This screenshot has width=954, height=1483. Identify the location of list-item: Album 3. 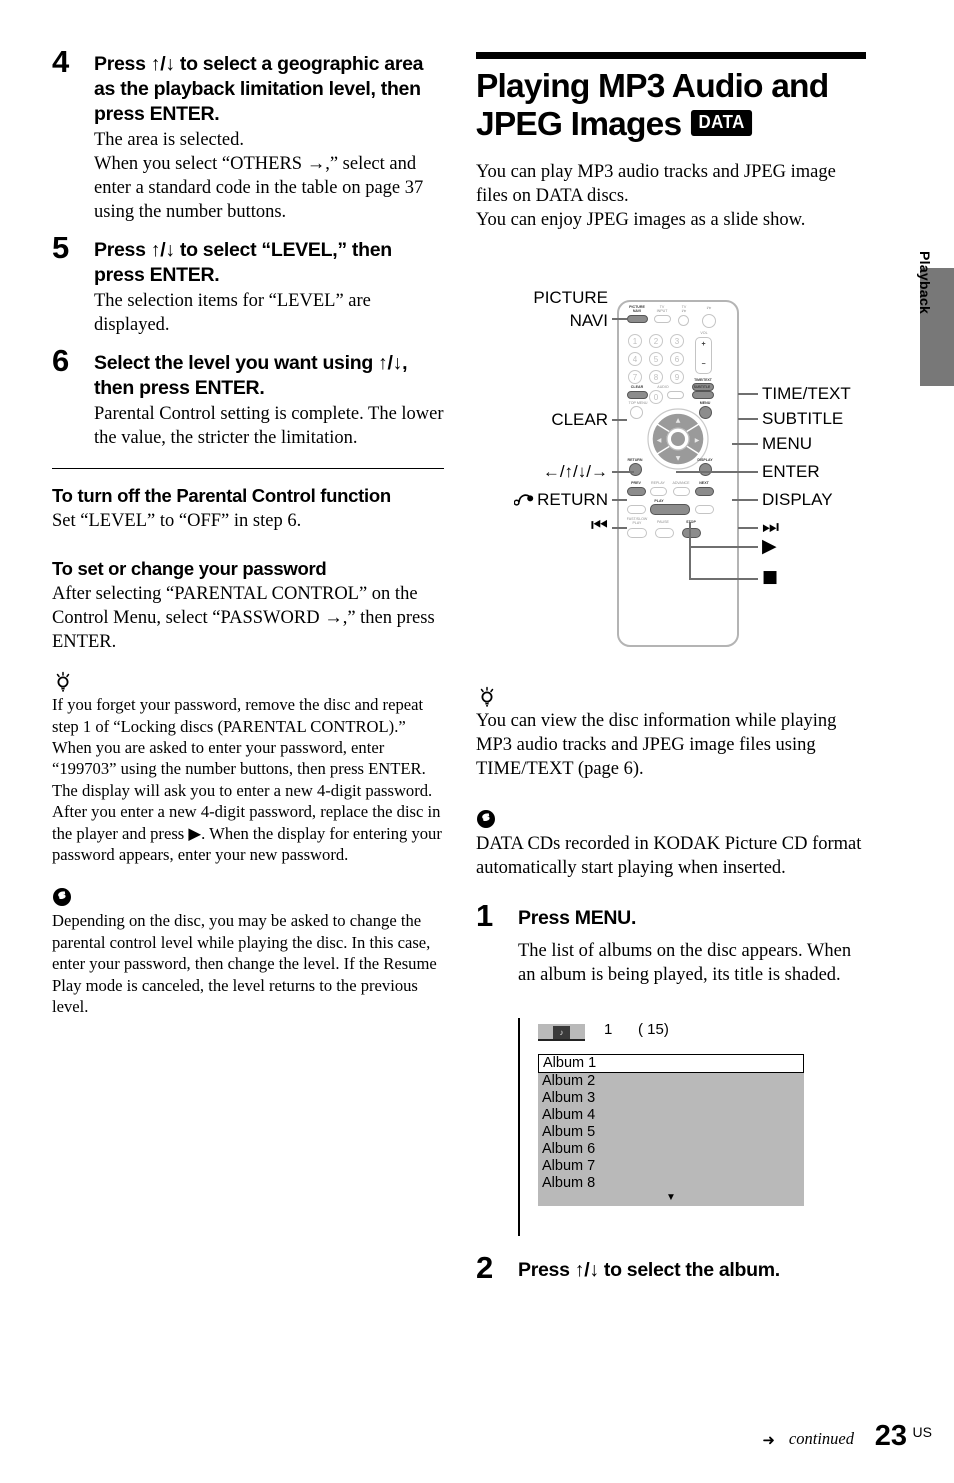
(671, 1098).